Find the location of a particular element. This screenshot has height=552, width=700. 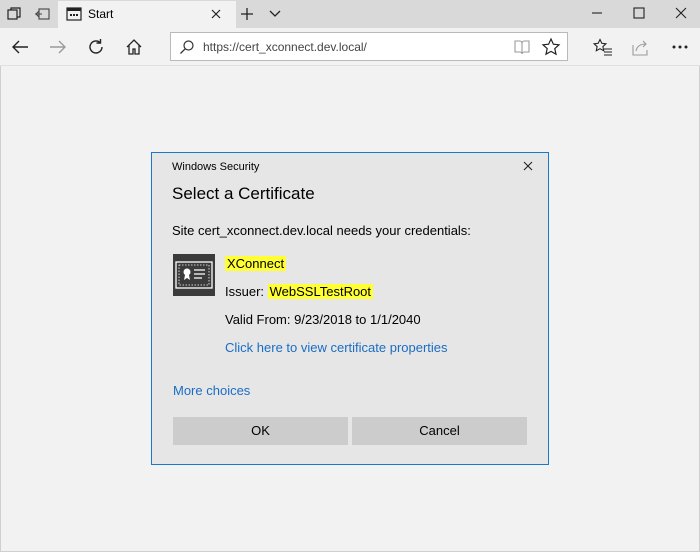

chevron-down-icon is located at coordinates (275, 14).